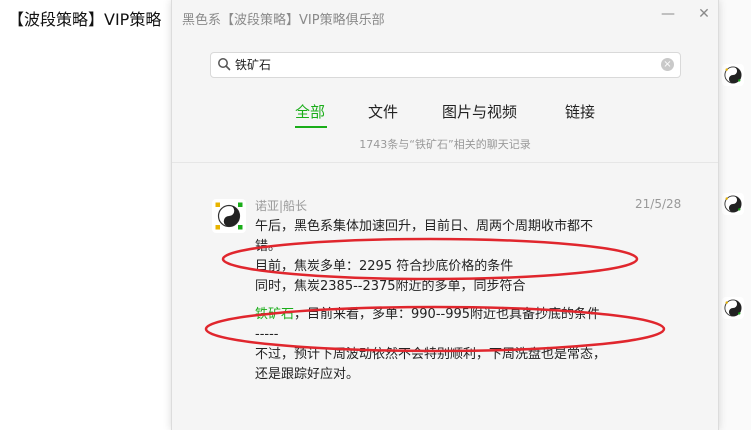  What do you see at coordinates (384, 266) in the screenshot?
I see `message-line: 目前，焦炭多单：2295 符合抄底价格的条件` at bounding box center [384, 266].